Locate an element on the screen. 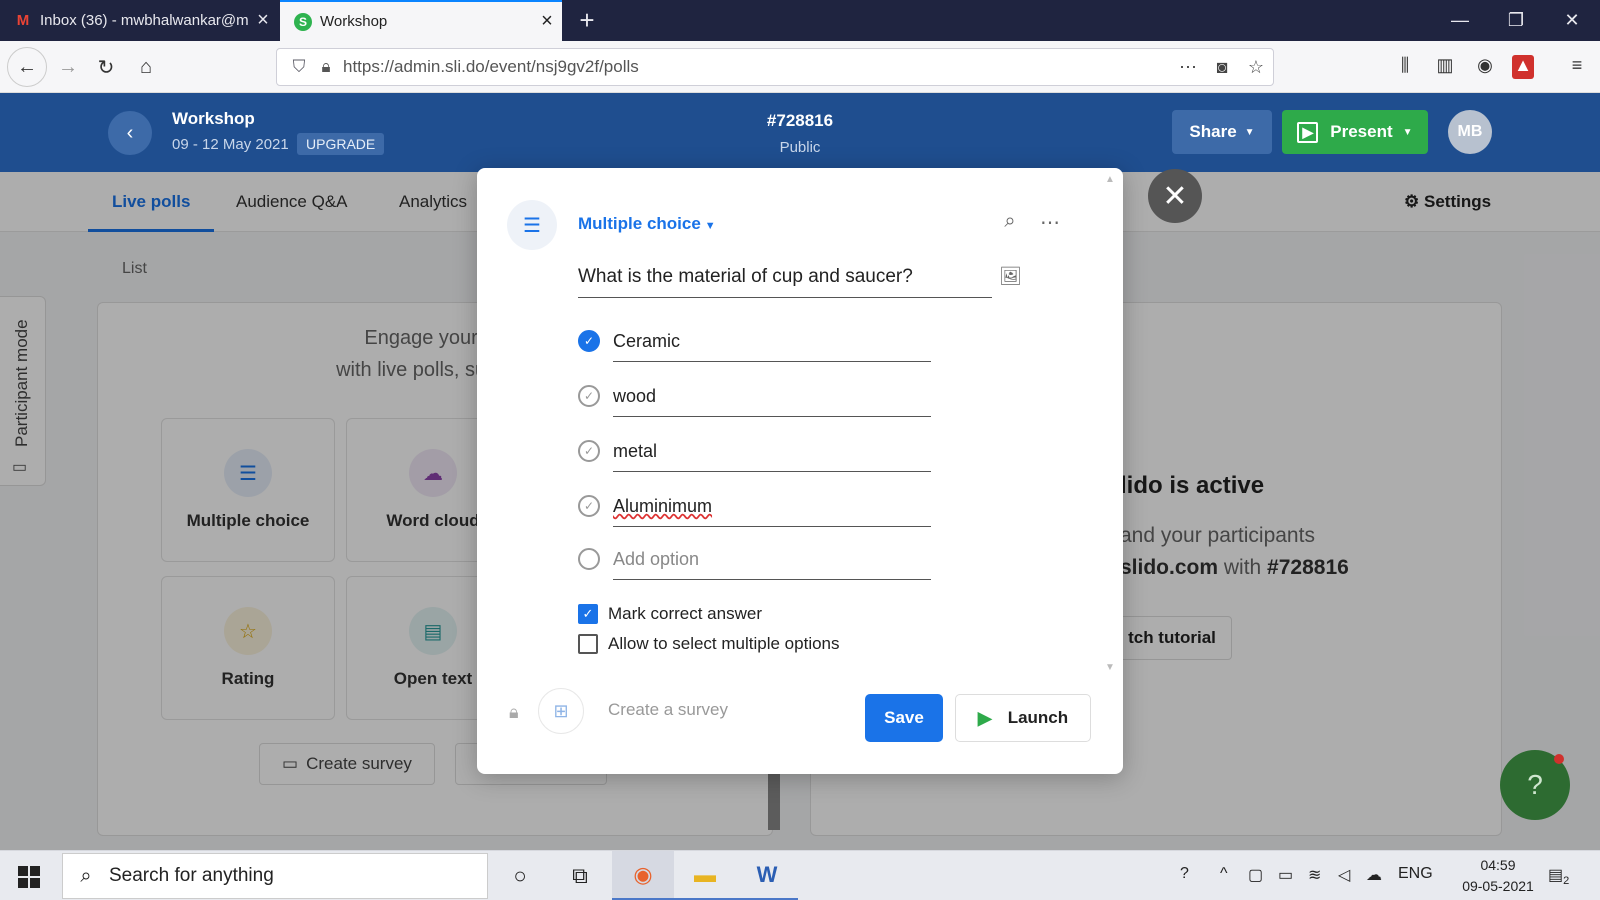  play-icon: ▶ is located at coordinates (984, 717).